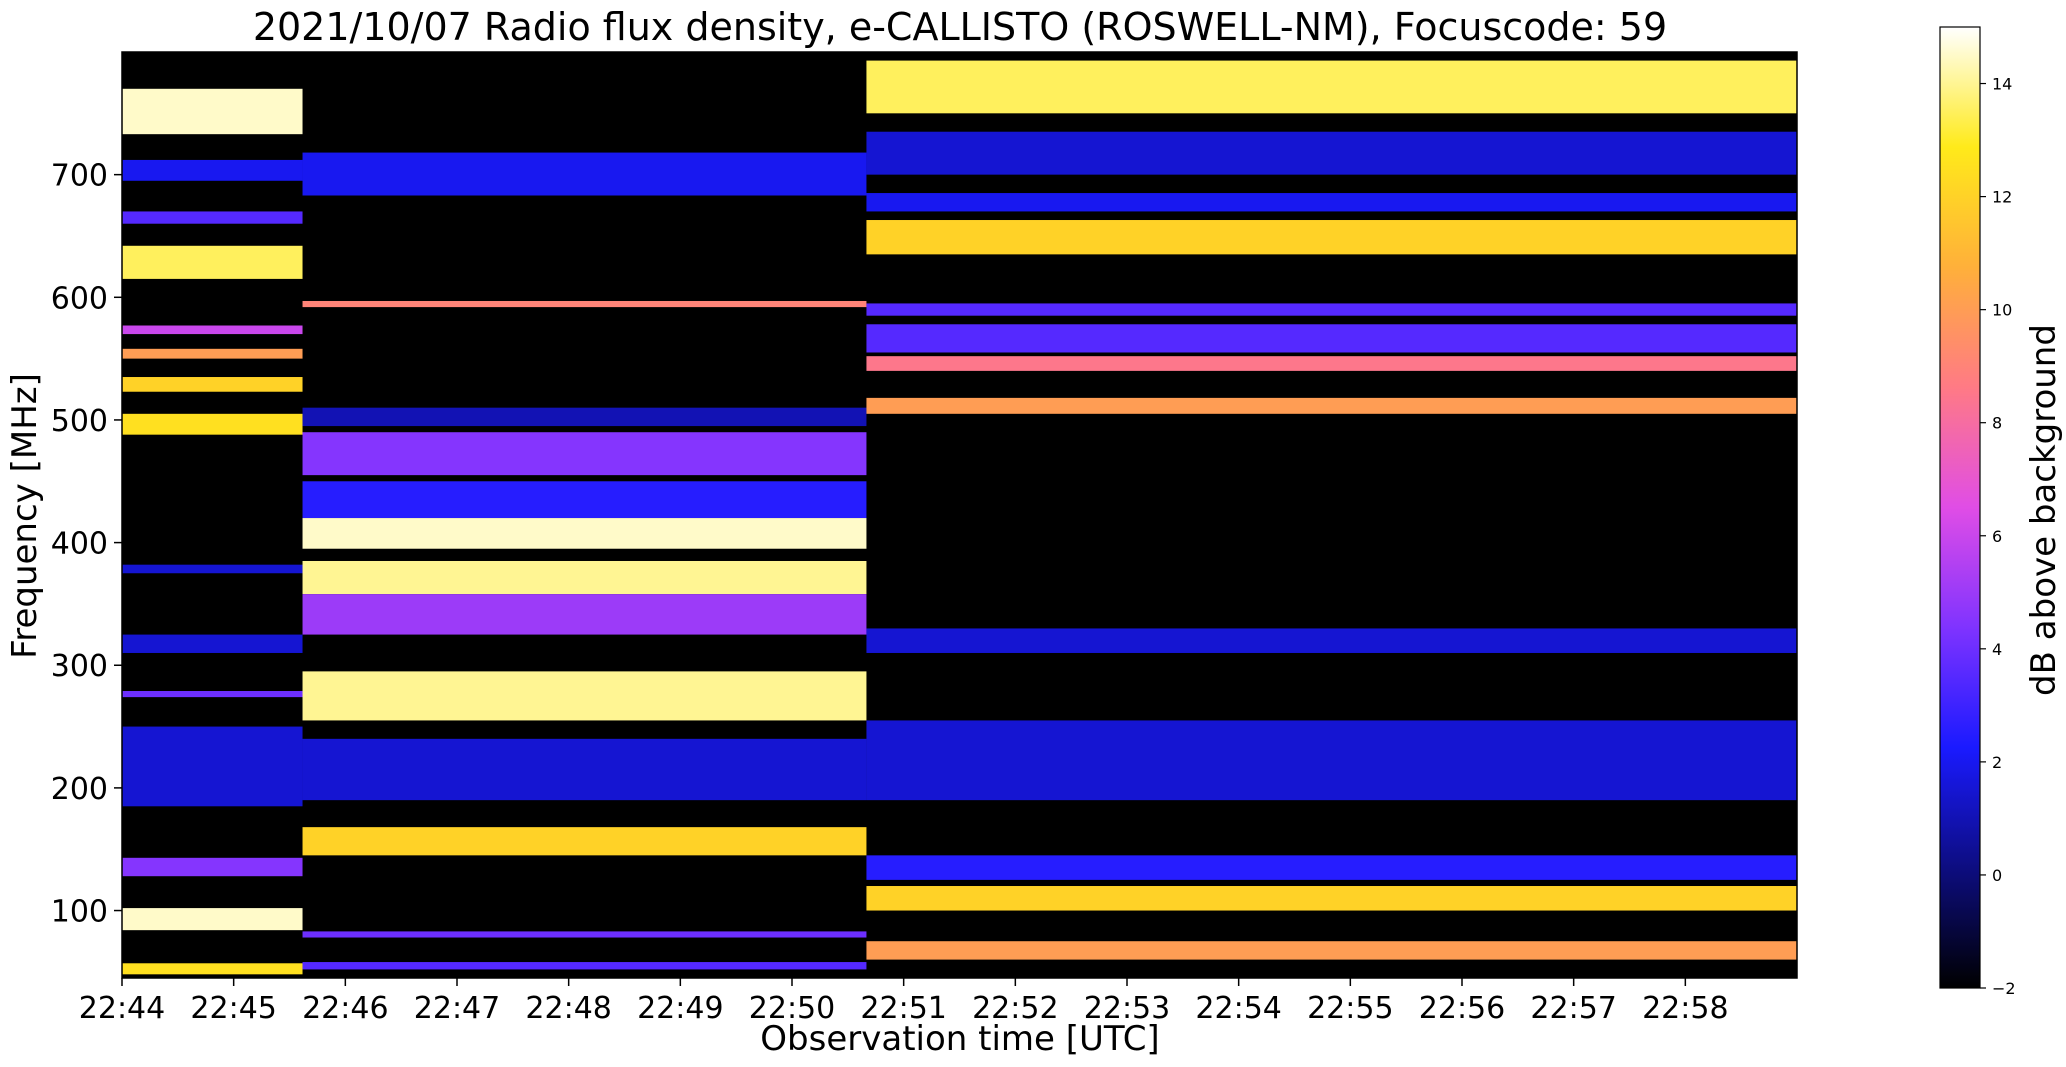 The image size is (2066, 1067). I want to click on x-axis-label: Observation time [UTC], so click(959, 1039).